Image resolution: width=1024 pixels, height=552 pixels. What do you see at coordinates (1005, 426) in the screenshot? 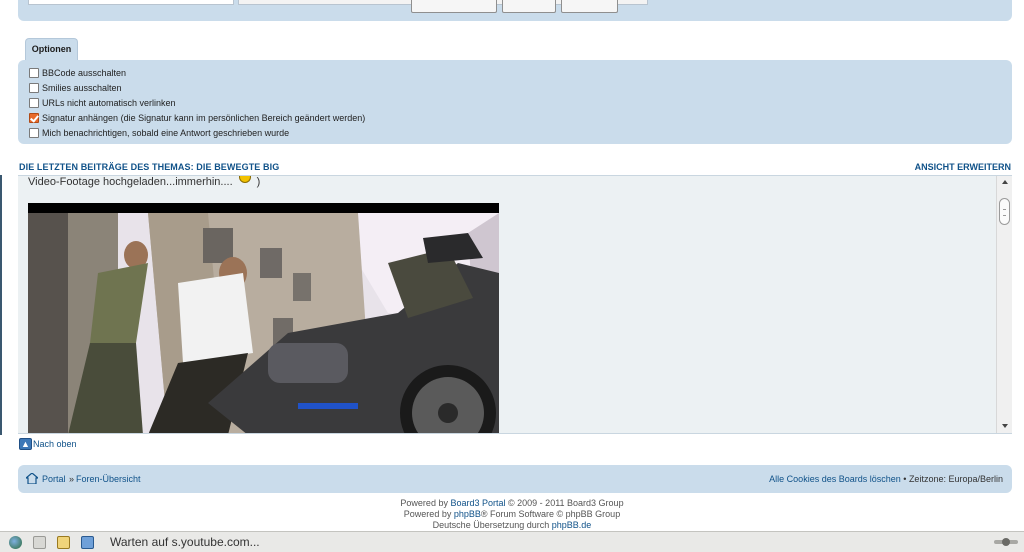
I see `scroll-down-arrow-icon` at bounding box center [1005, 426].